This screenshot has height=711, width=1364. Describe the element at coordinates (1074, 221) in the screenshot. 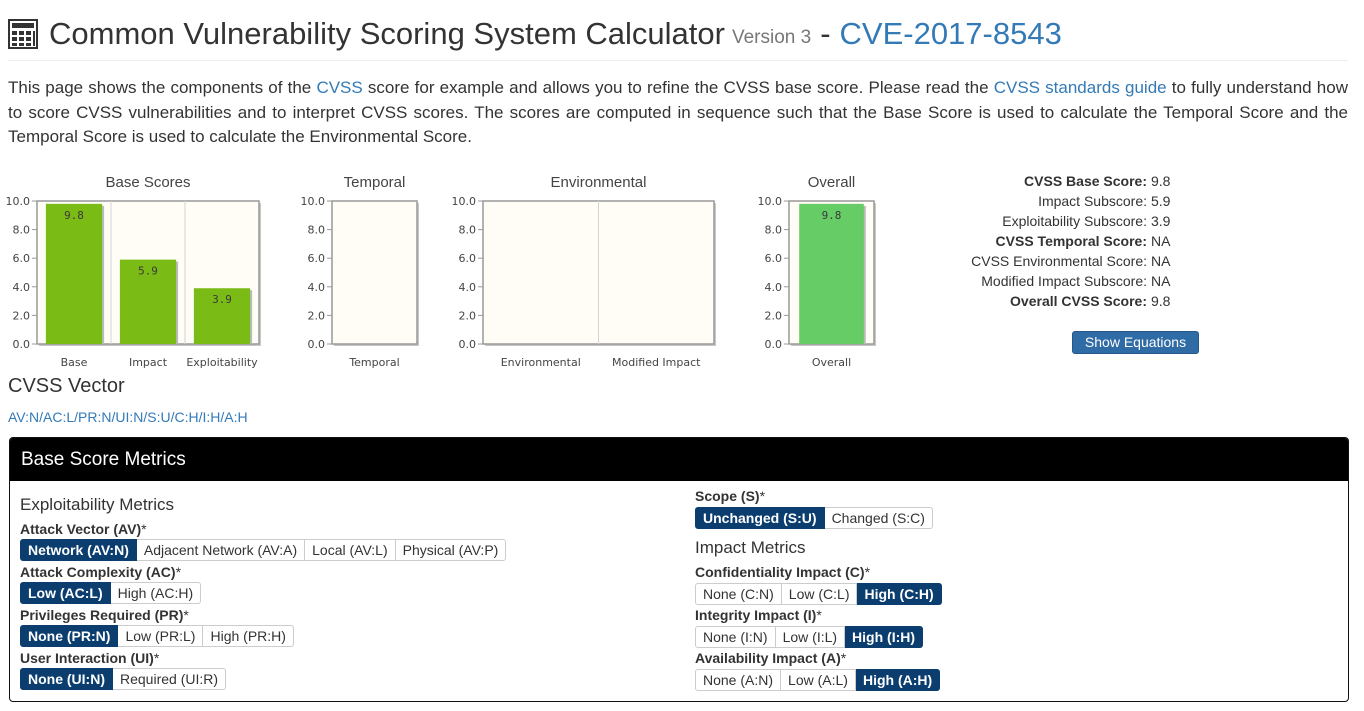

I see `score-label: Exploitability Subscore:` at that location.